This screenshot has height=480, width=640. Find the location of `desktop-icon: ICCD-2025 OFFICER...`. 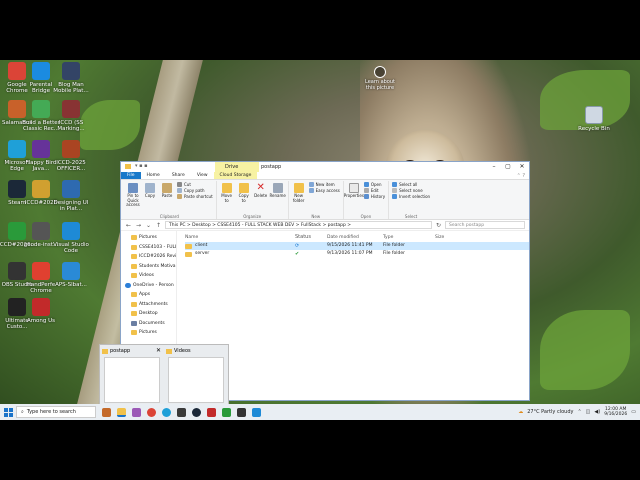

desktop-icon: ICCD-2025 OFFICER... is located at coordinates (71, 156).